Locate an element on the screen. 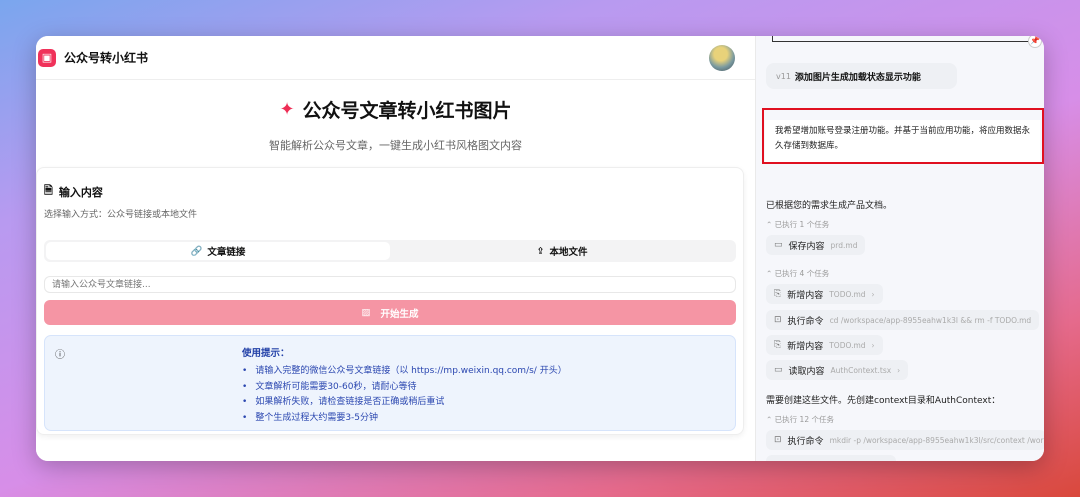  generate-button: ▨ 开始生成 is located at coordinates (390, 312).